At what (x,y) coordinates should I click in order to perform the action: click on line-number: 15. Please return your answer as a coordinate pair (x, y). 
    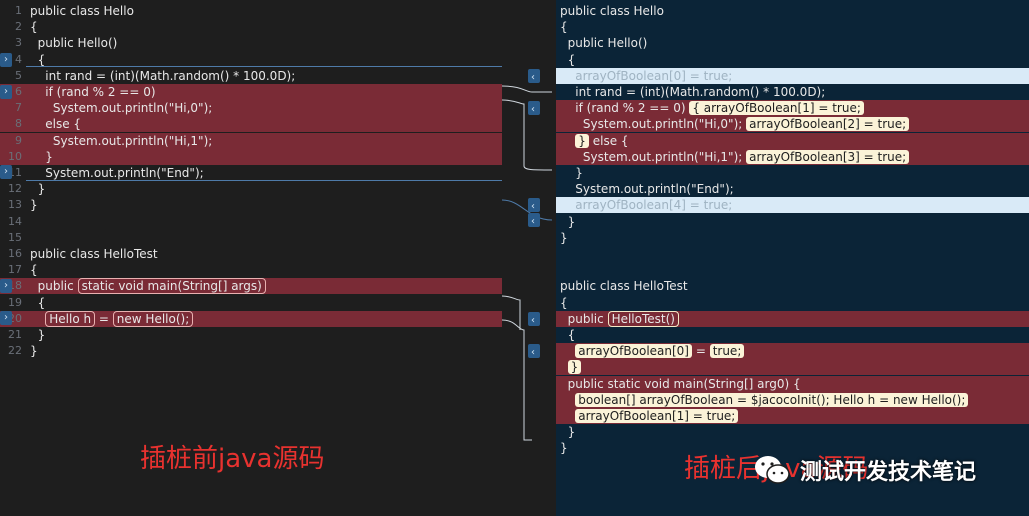
    Looking at the image, I should click on (15, 237).